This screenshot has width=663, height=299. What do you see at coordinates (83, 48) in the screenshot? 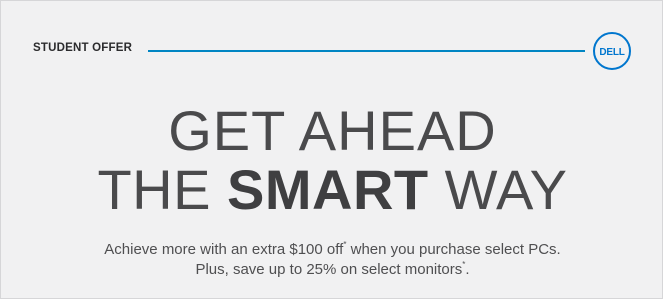
I see `offer-label: STUDENT OFFER` at bounding box center [83, 48].